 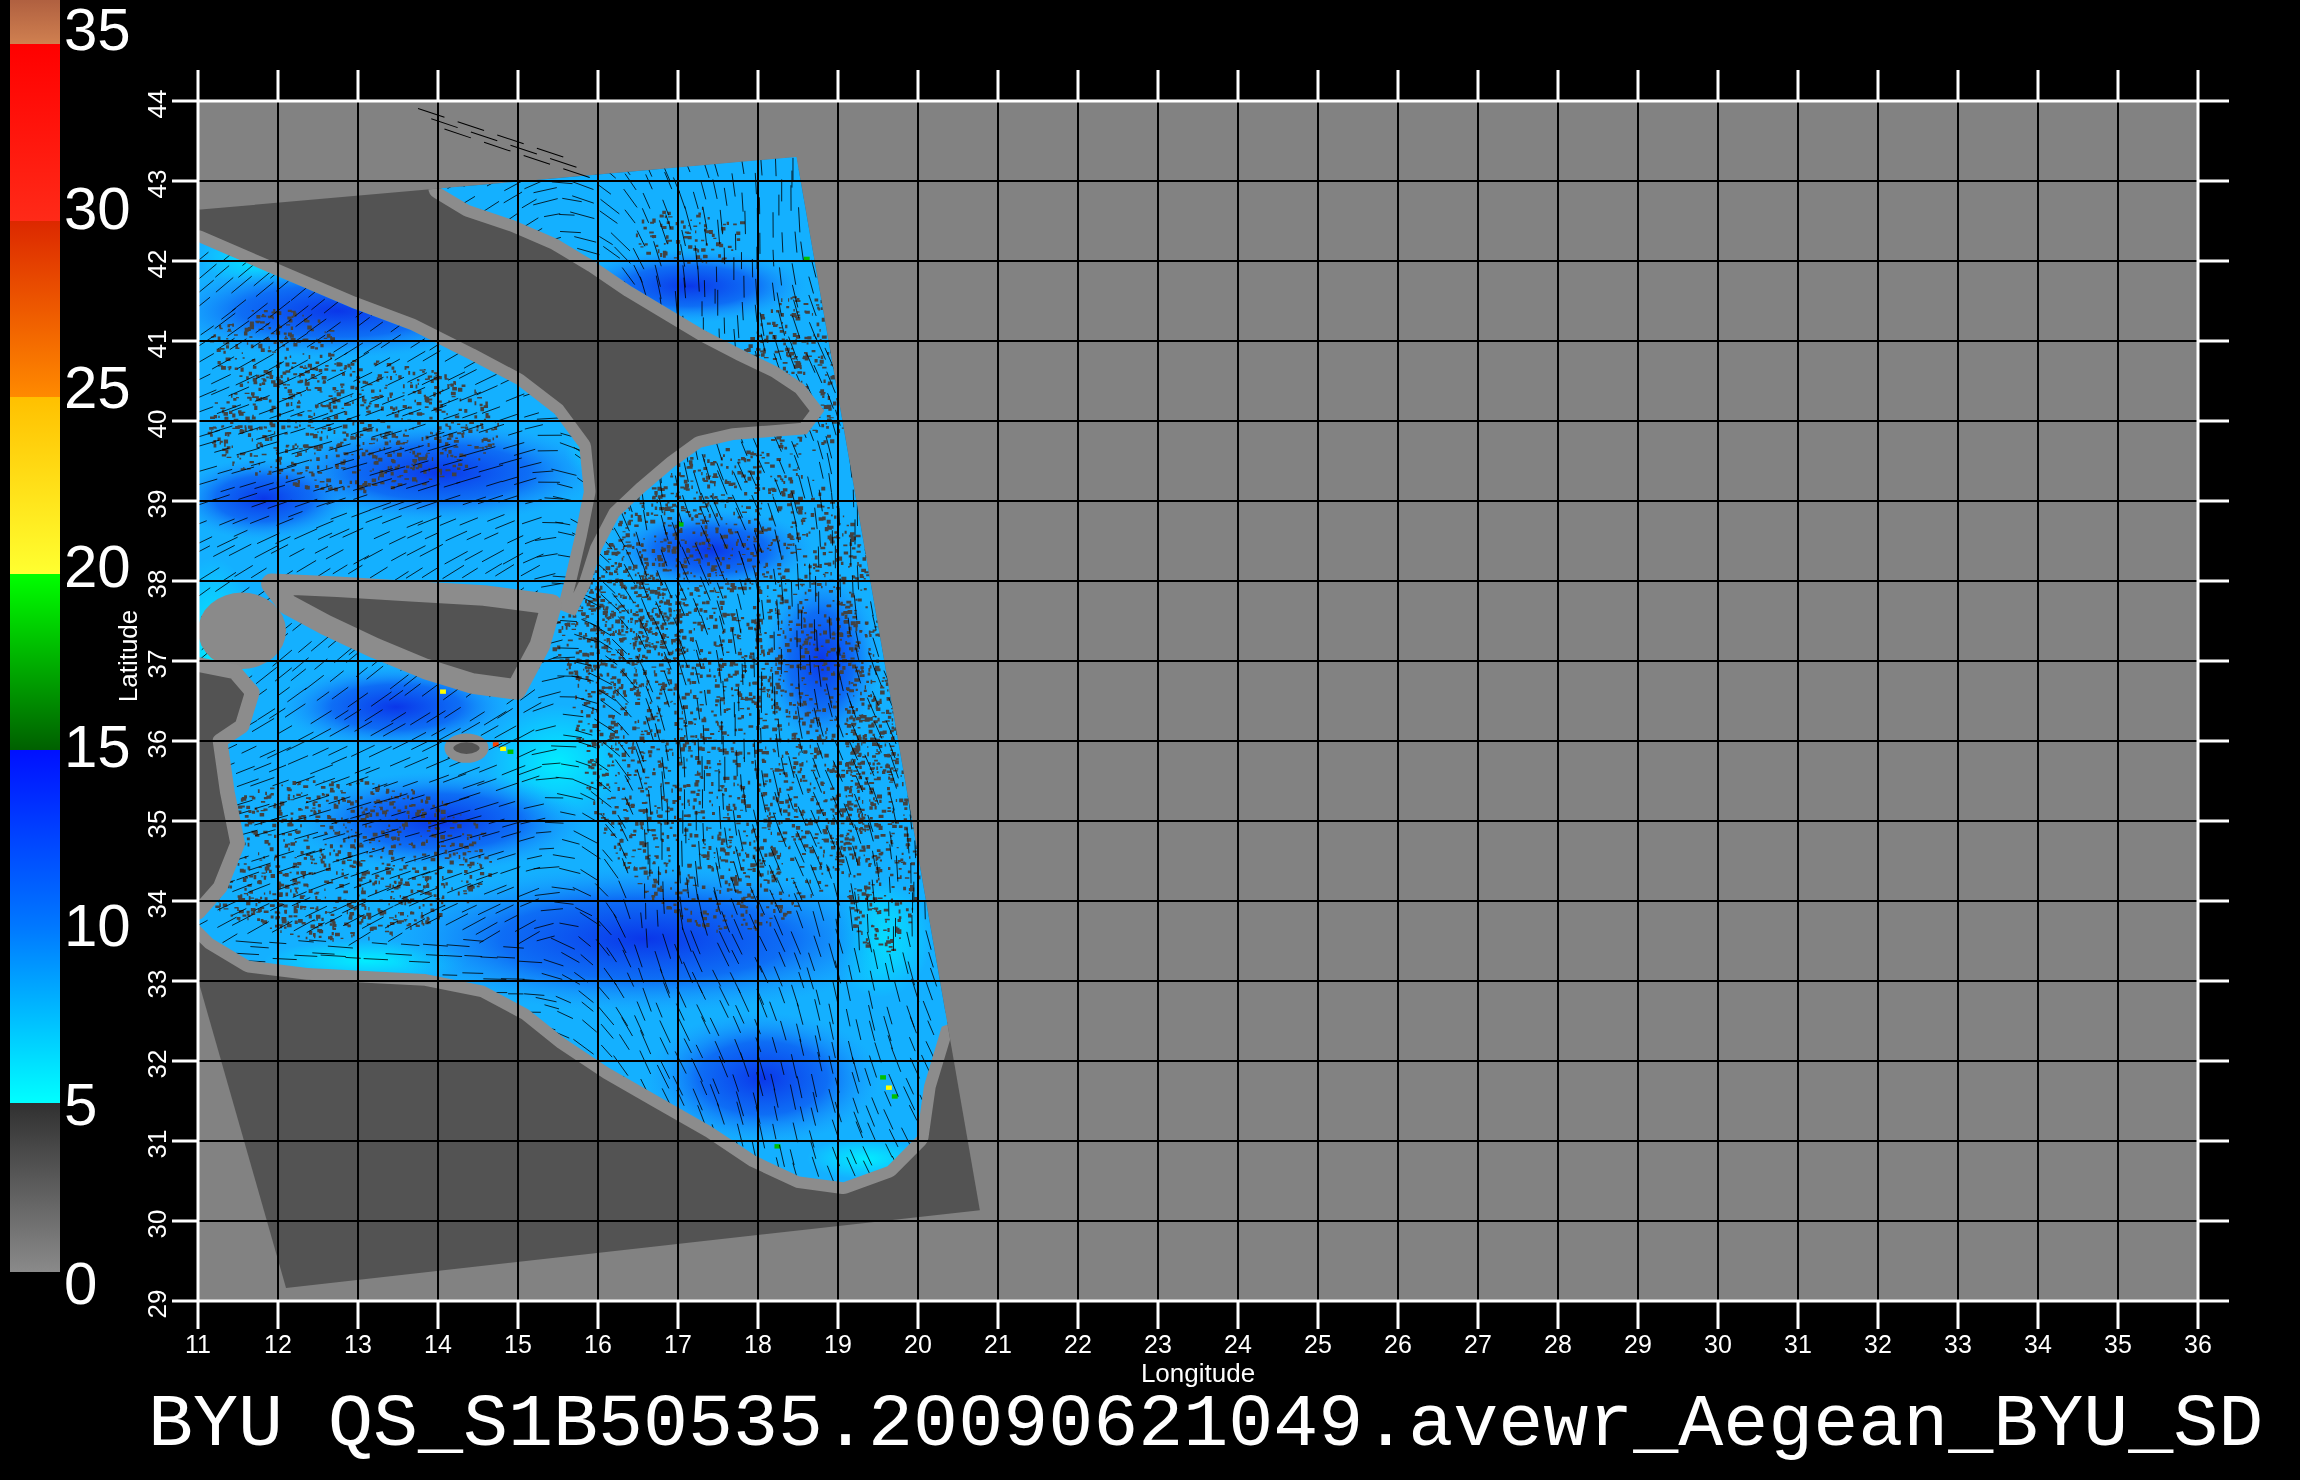 What do you see at coordinates (128, 656) in the screenshot?
I see `y-axis-title: Latitude` at bounding box center [128, 656].